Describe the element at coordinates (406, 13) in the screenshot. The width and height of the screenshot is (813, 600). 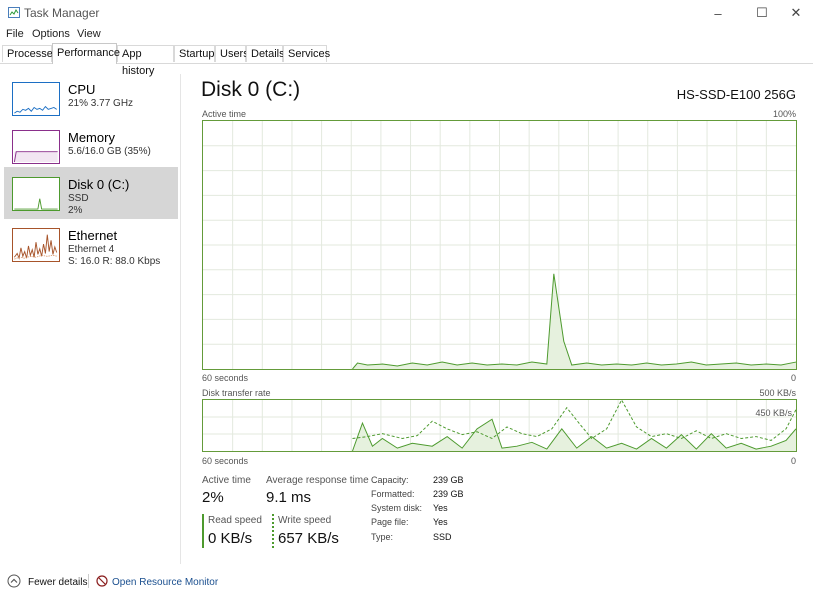
I see `title-bar` at that location.